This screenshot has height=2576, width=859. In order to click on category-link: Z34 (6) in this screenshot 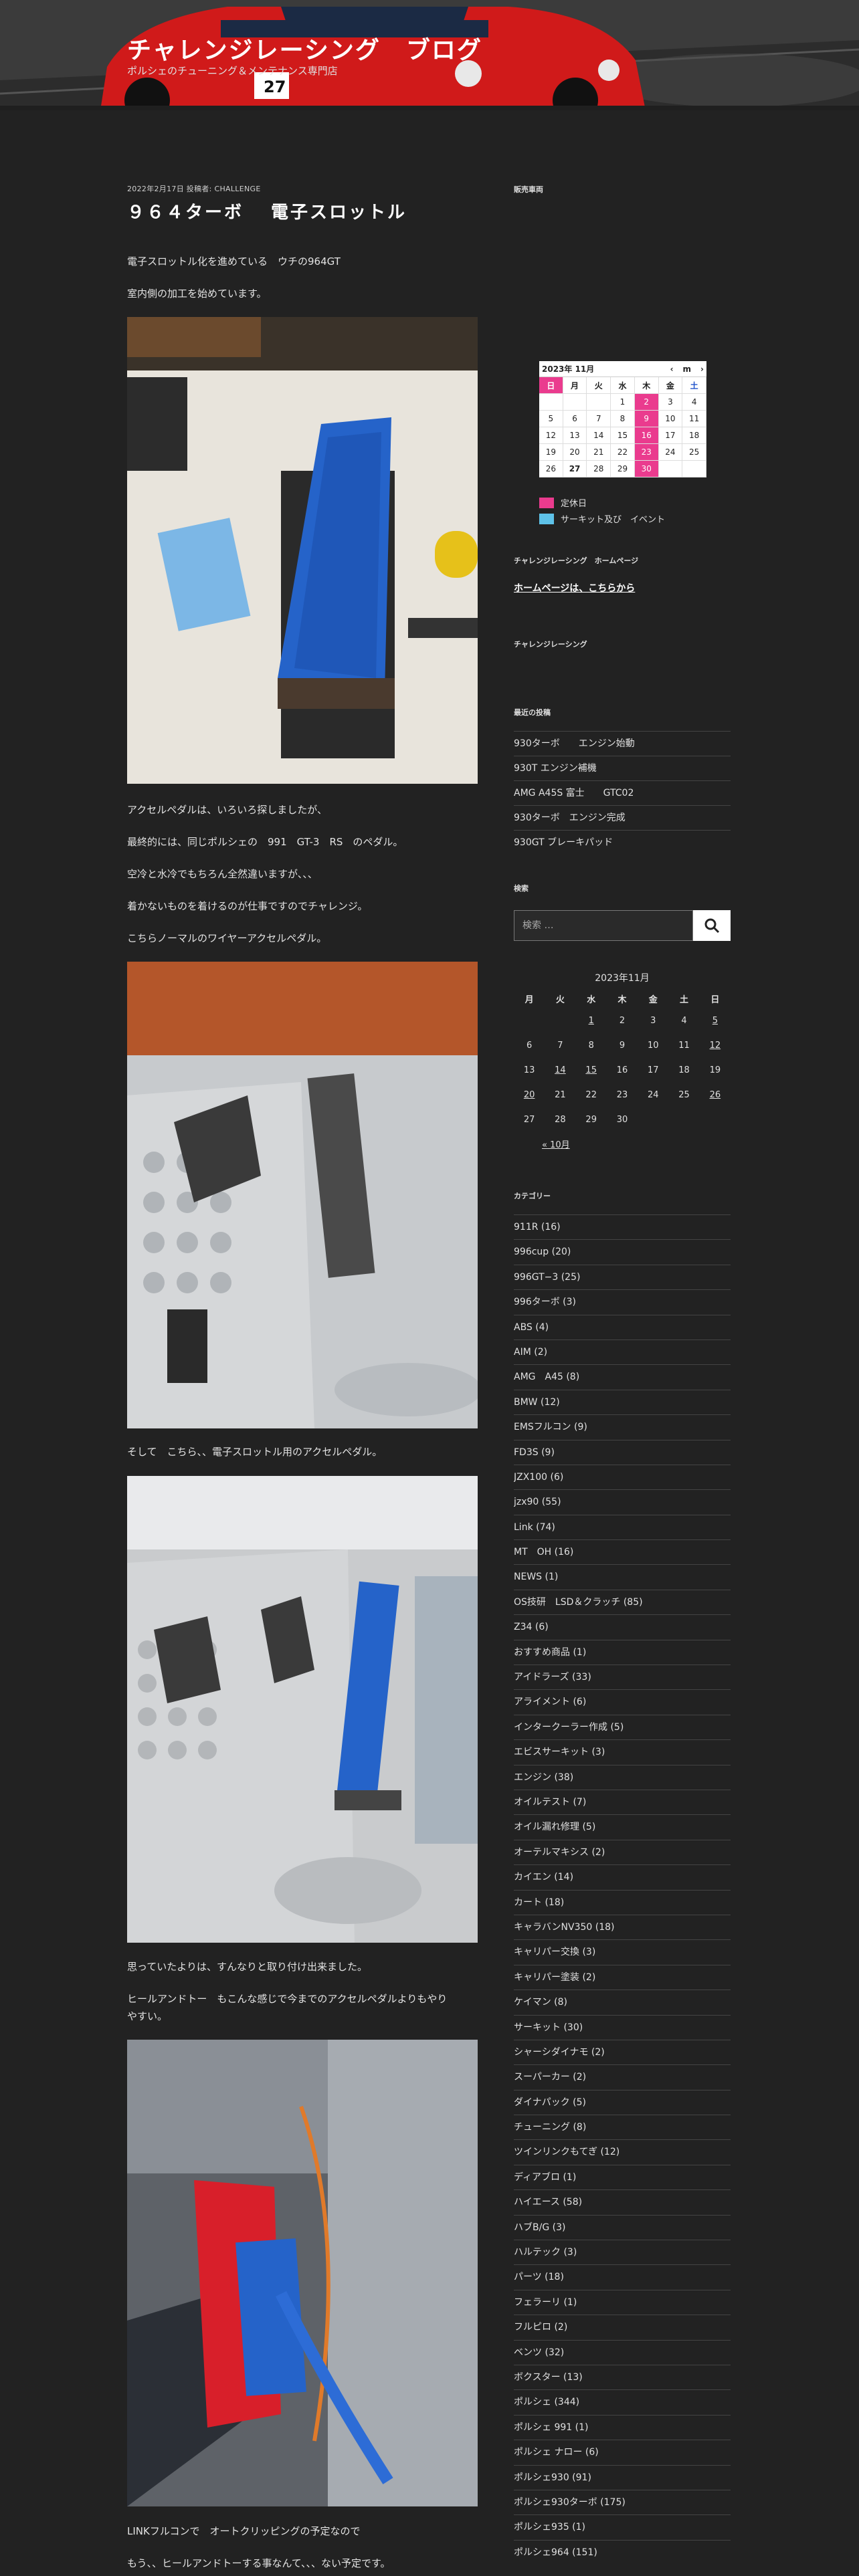, I will do `click(622, 1627)`.